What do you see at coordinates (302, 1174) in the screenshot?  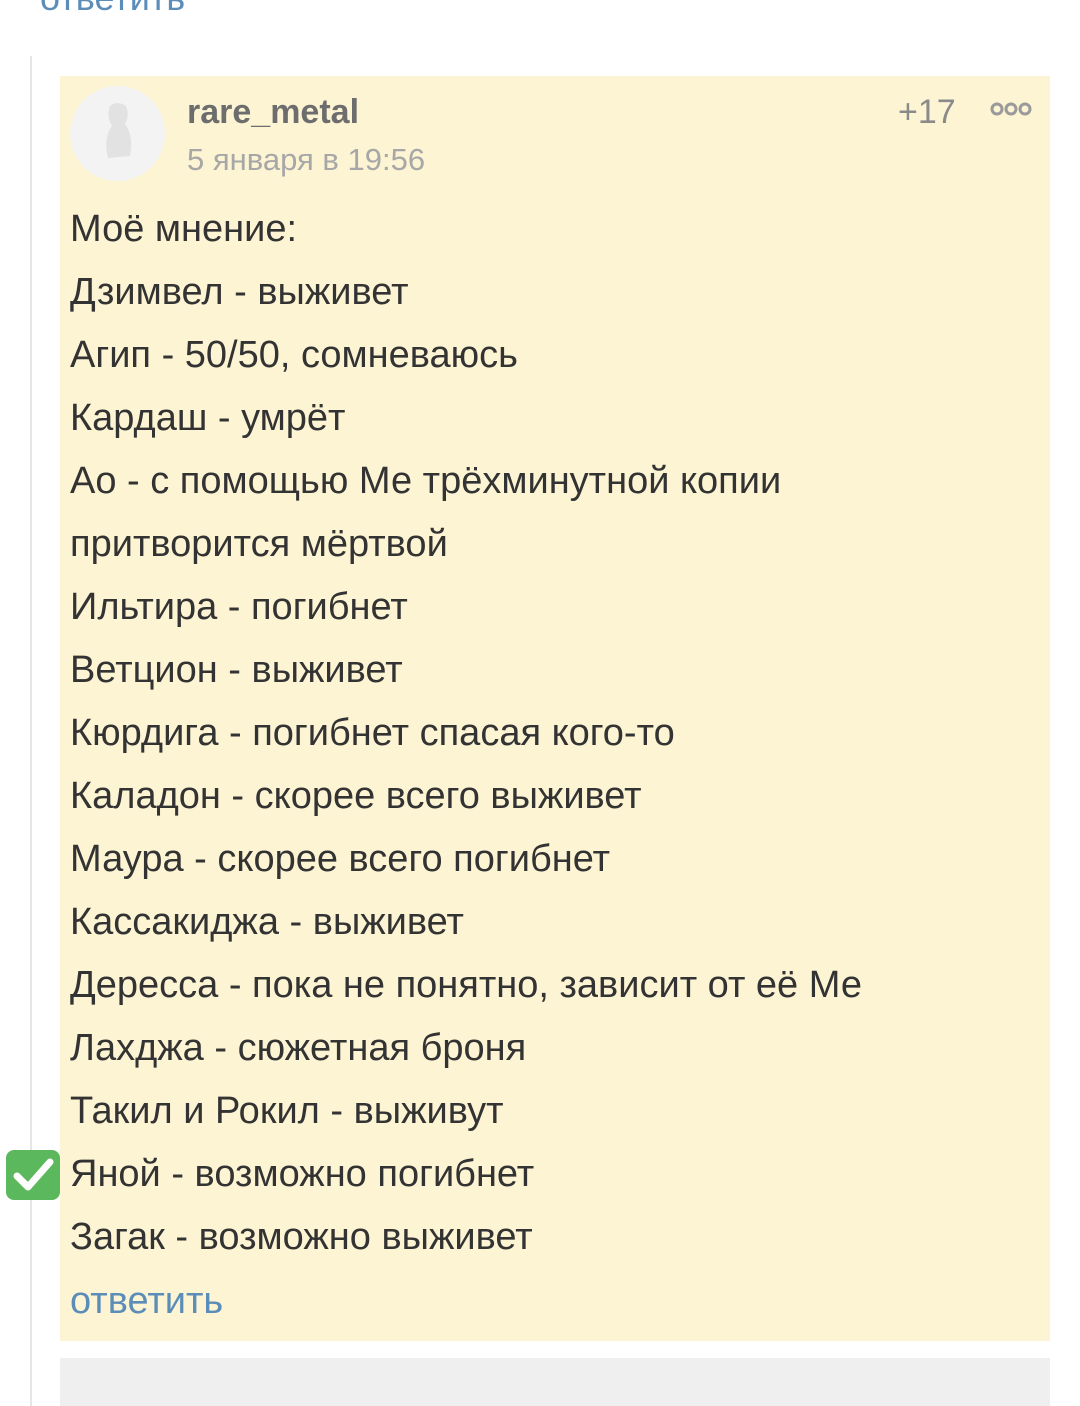 I see `comment-line: Яной - возможно погибнет` at bounding box center [302, 1174].